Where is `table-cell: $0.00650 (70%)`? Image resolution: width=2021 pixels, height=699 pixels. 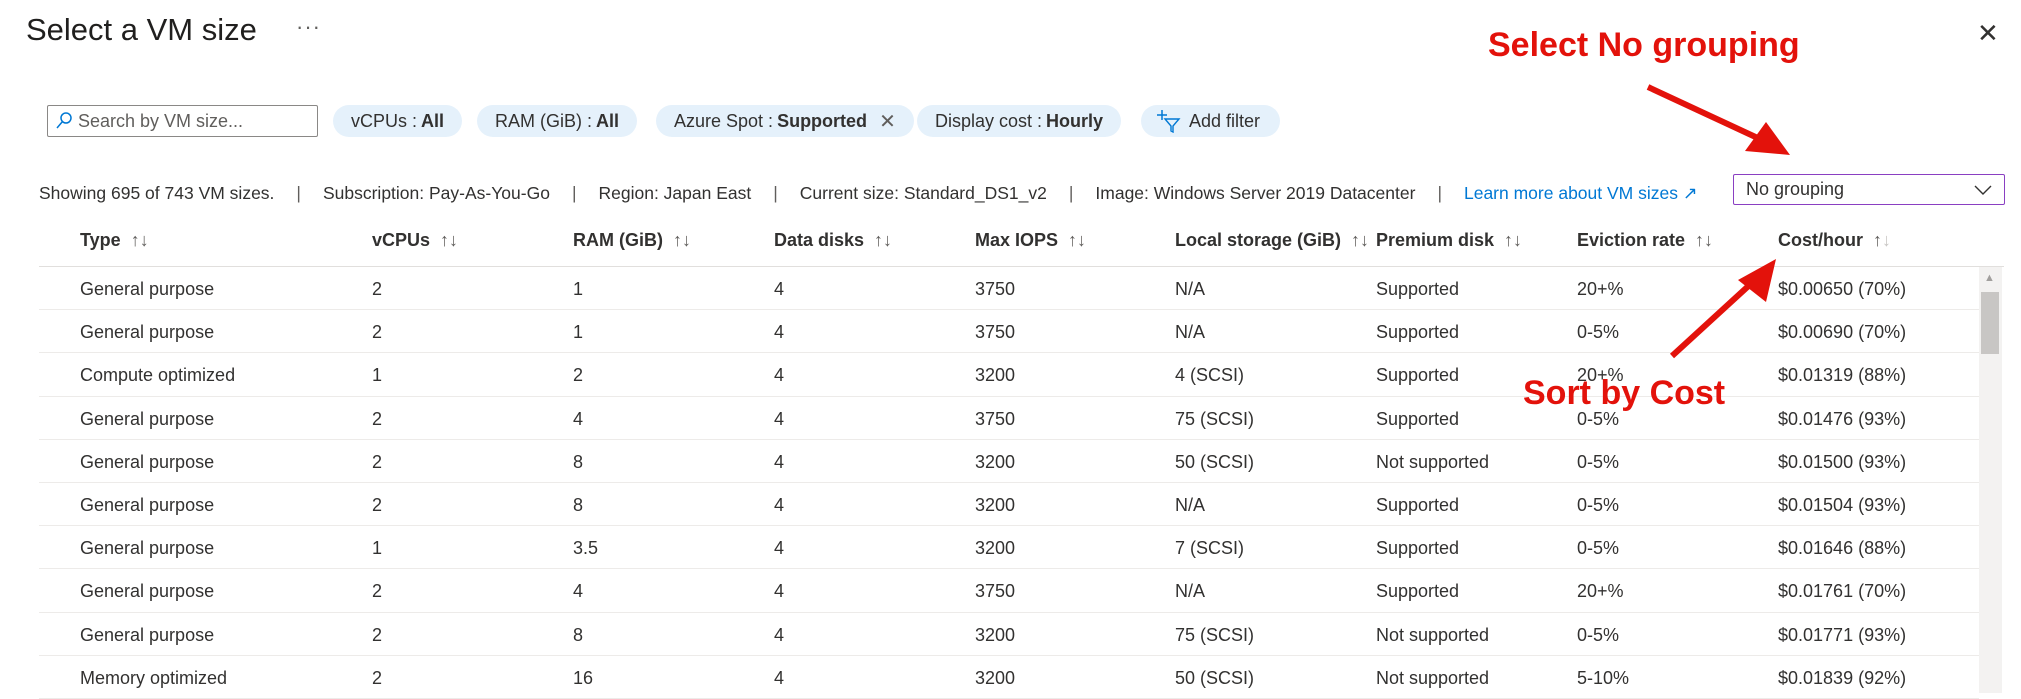 table-cell: $0.00650 (70%) is located at coordinates (1842, 289).